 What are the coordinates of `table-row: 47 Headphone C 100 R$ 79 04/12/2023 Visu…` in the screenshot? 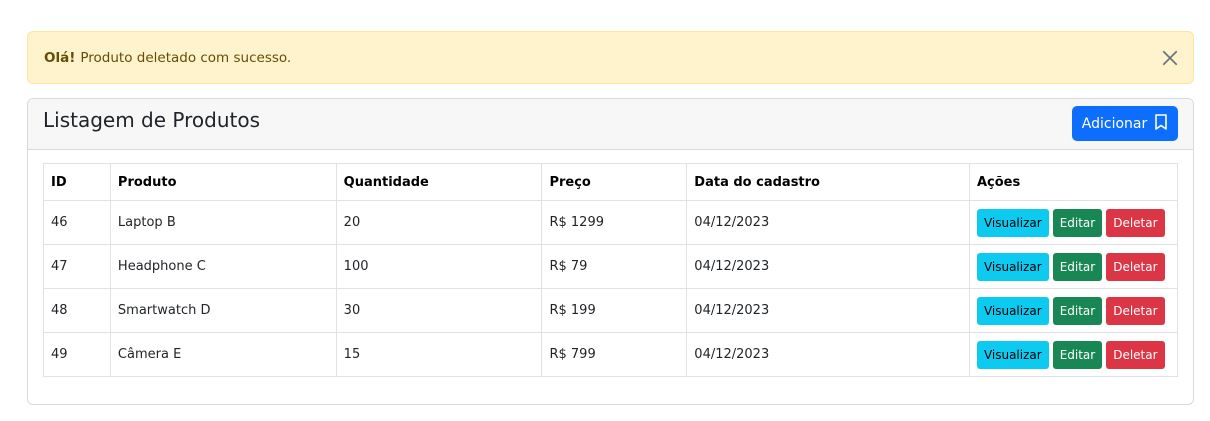 It's located at (611, 266).